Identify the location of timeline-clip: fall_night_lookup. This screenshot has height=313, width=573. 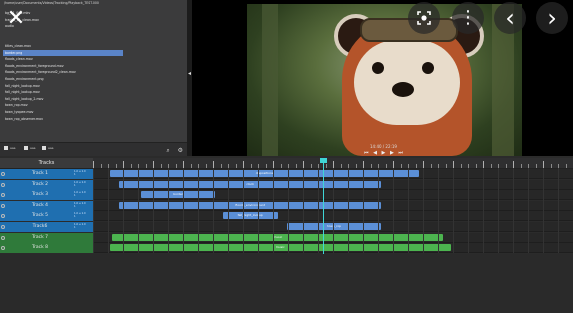
(250, 216).